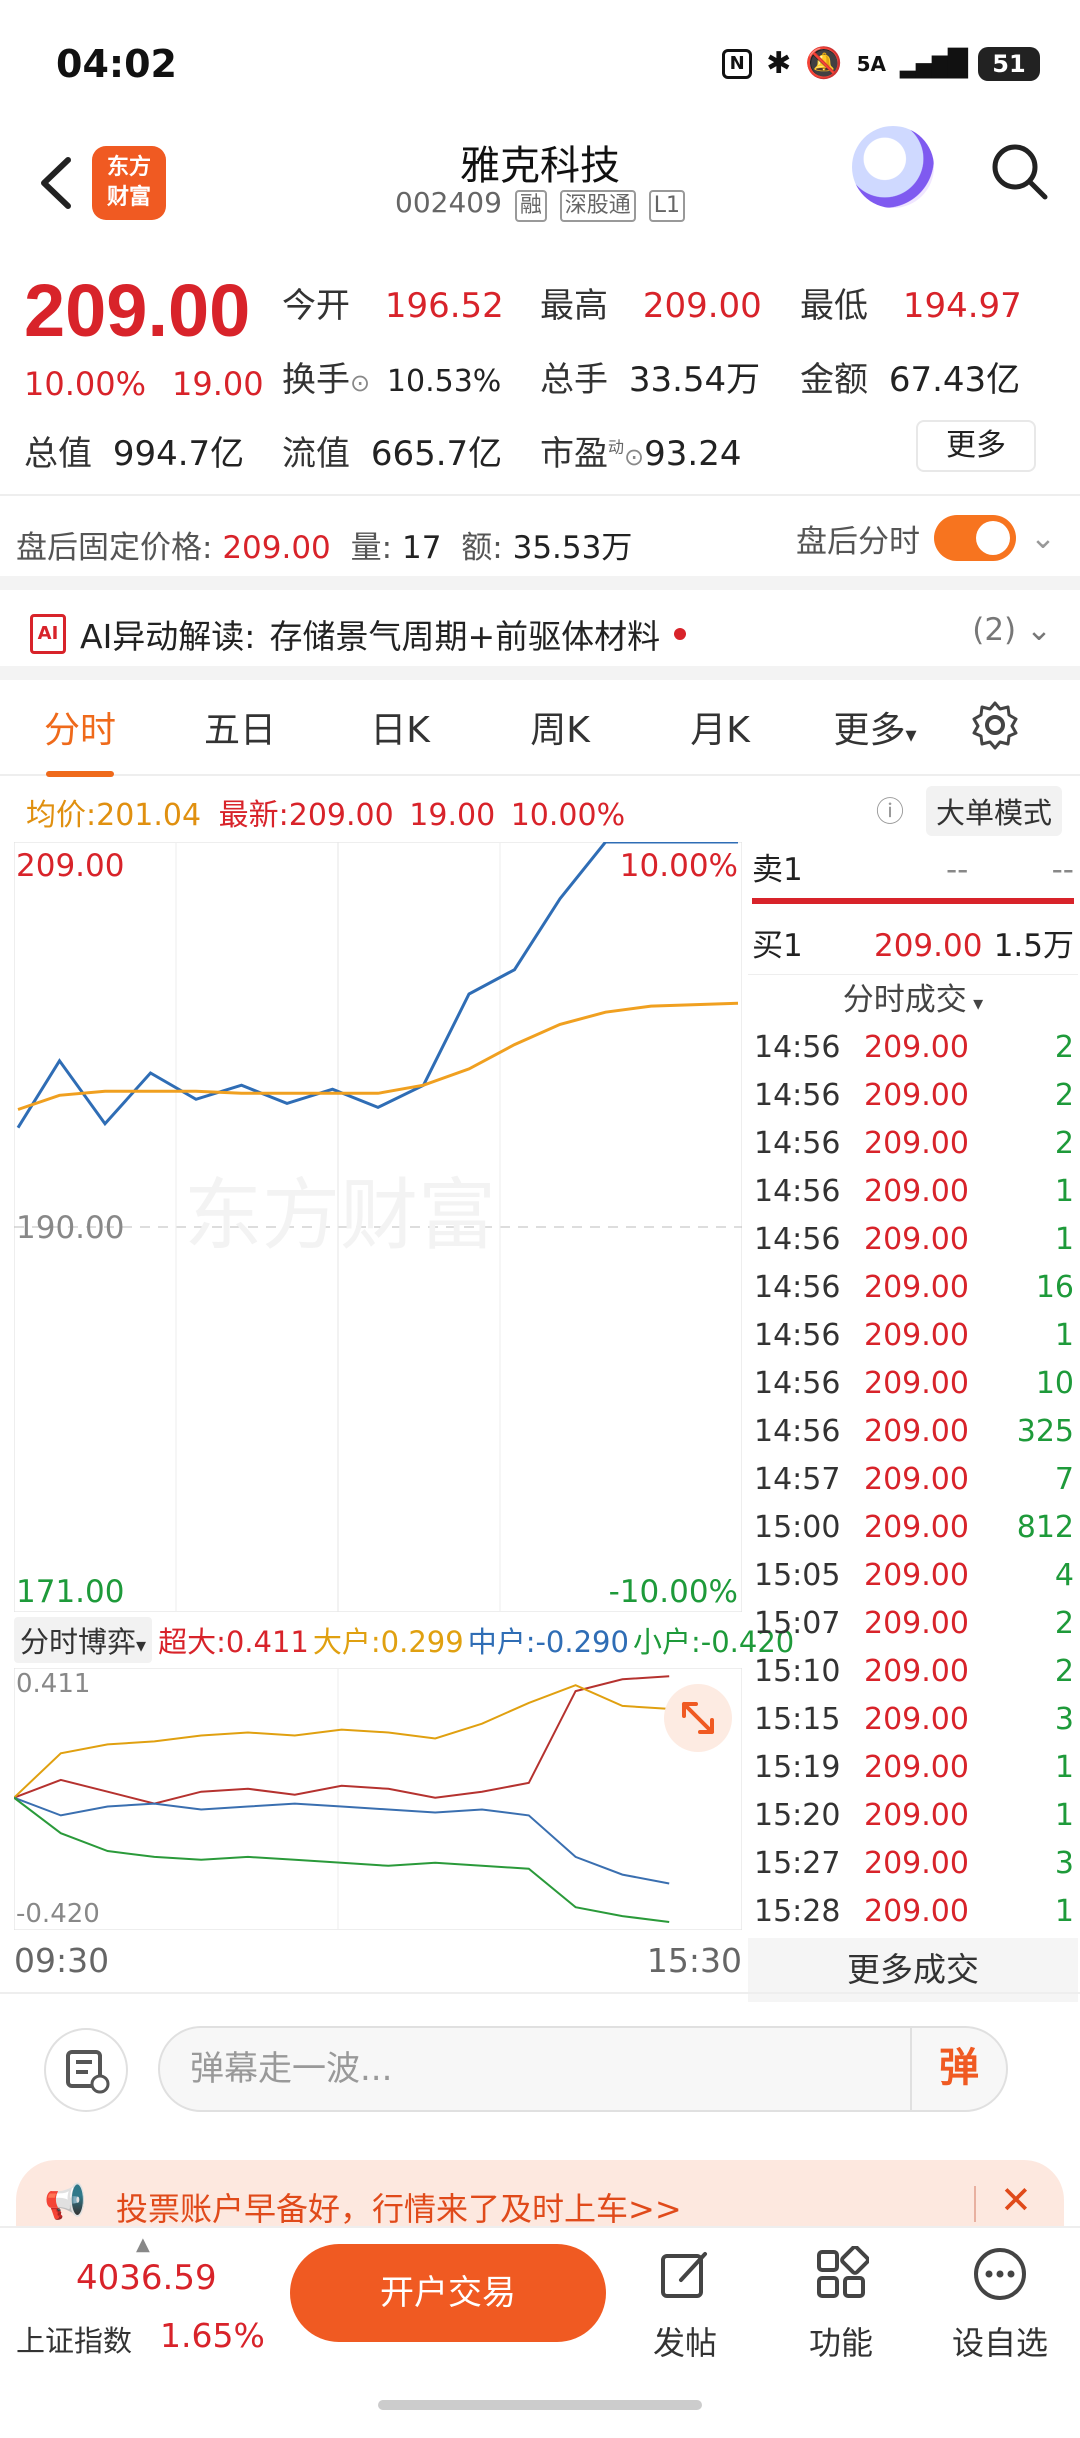 Image resolution: width=1080 pixels, height=2438 pixels. I want to click on tab-monthly-k: 月K, so click(720, 727).